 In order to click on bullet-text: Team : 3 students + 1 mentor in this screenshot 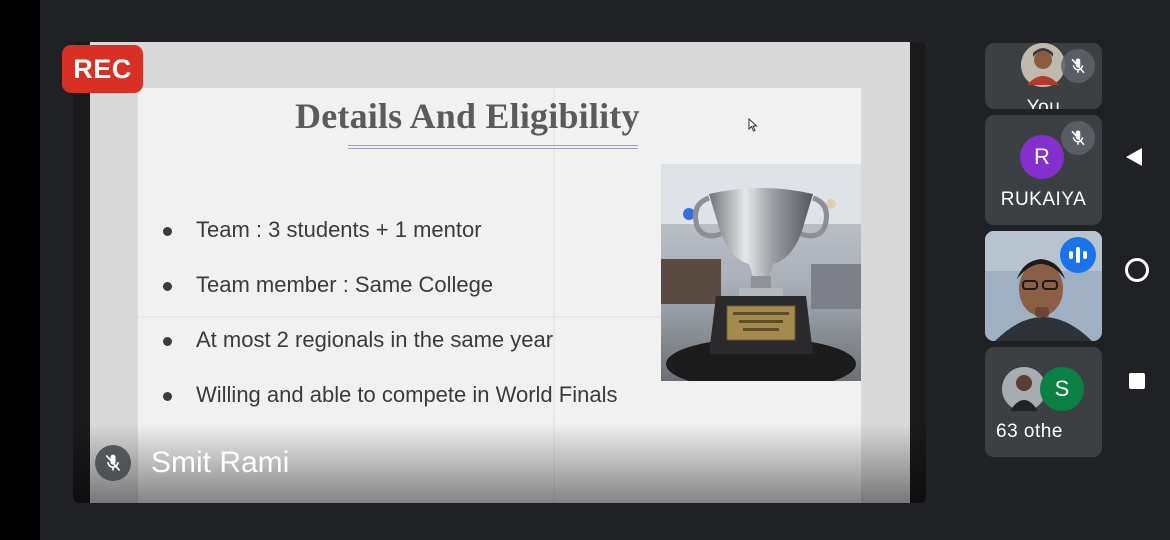, I will do `click(339, 229)`.